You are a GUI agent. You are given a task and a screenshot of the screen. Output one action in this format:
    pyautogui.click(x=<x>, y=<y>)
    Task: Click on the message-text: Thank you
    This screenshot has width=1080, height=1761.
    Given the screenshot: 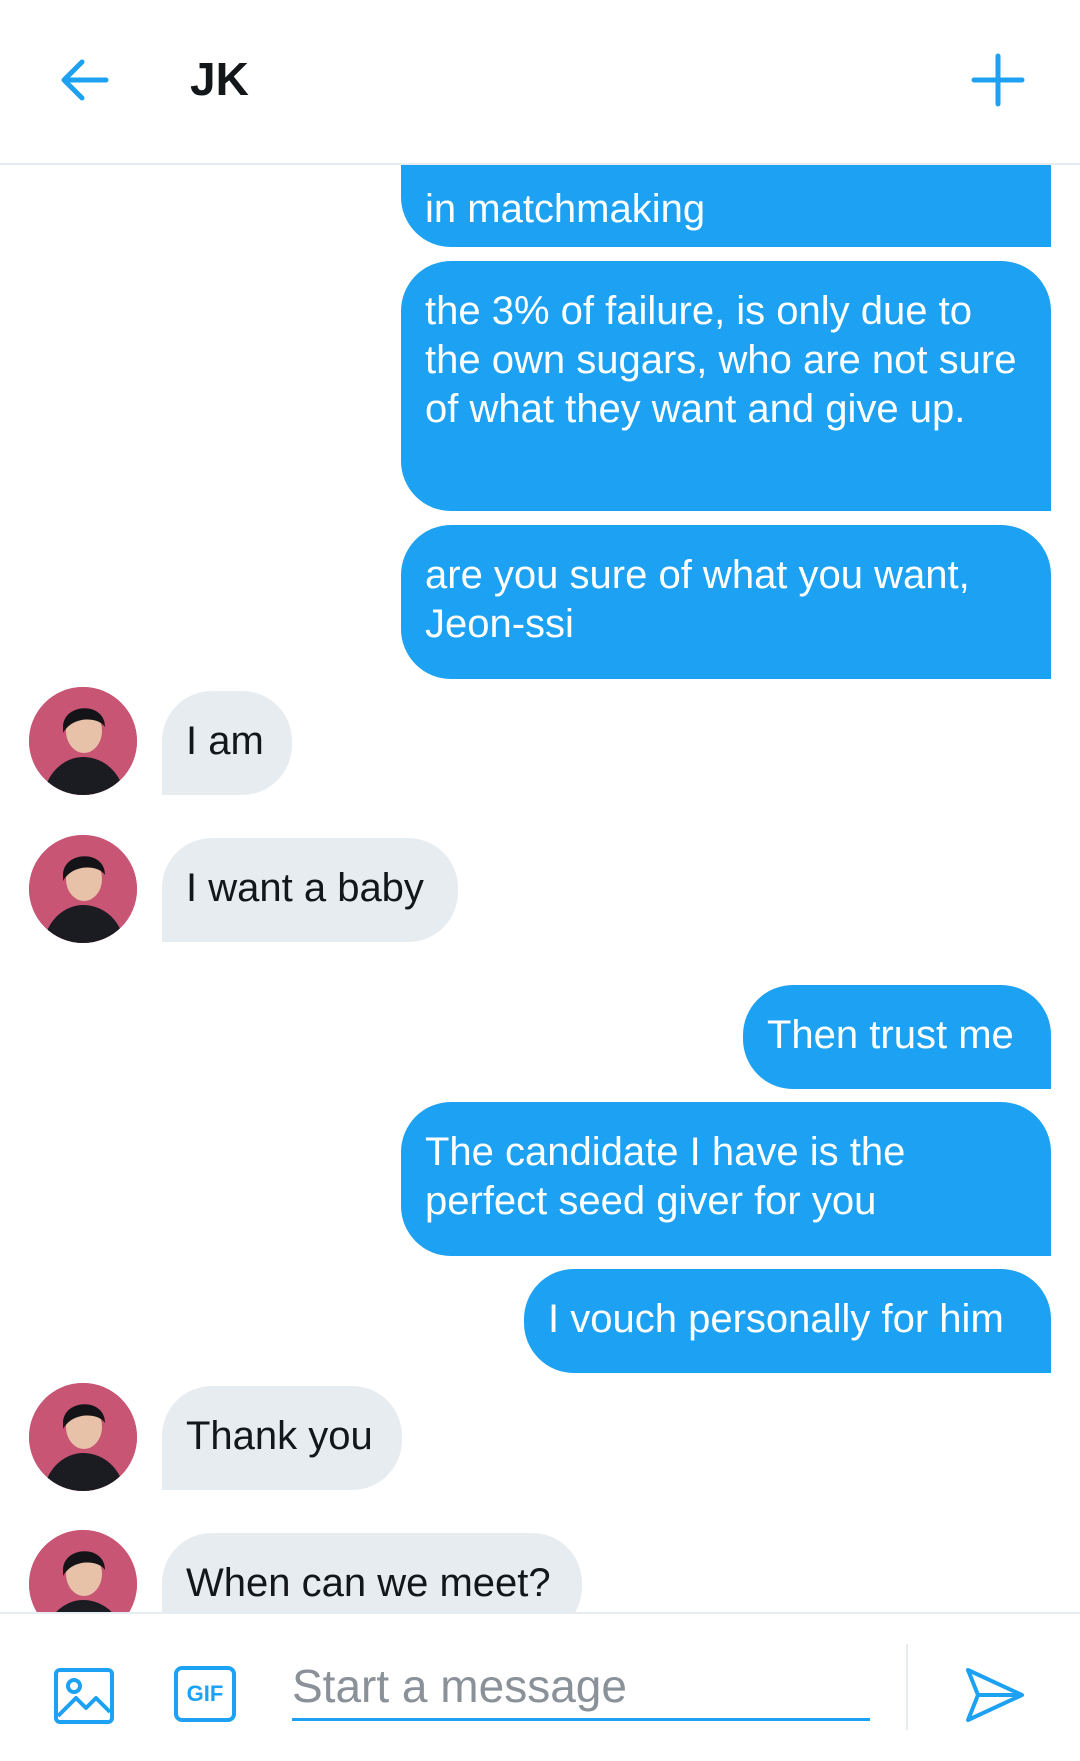 What is the action you would take?
    pyautogui.click(x=279, y=1436)
    